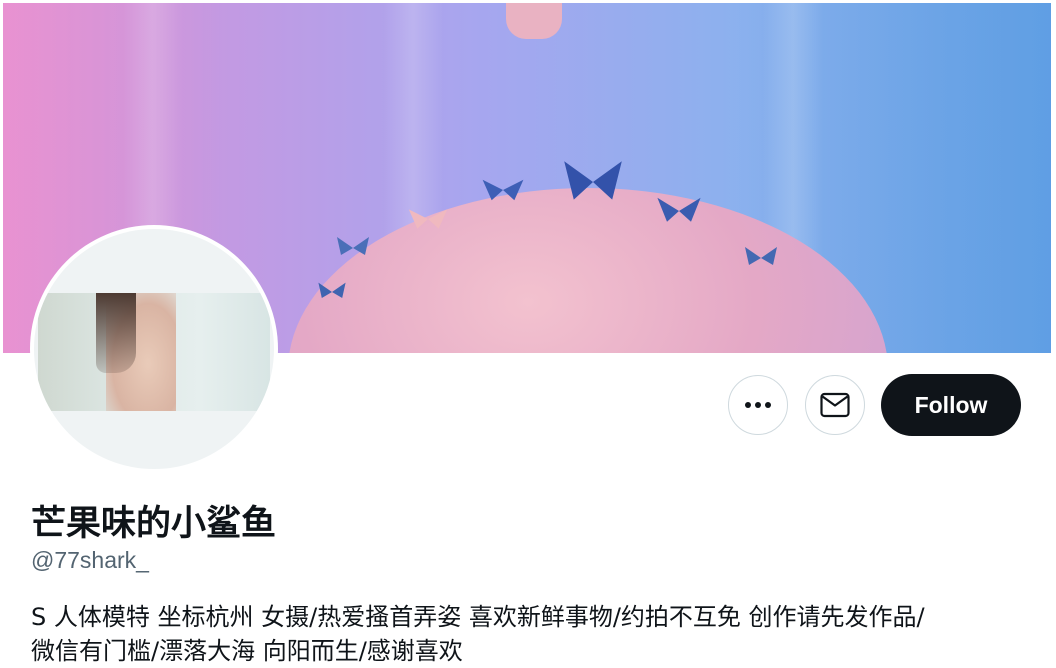  I want to click on message-button, so click(835, 405).